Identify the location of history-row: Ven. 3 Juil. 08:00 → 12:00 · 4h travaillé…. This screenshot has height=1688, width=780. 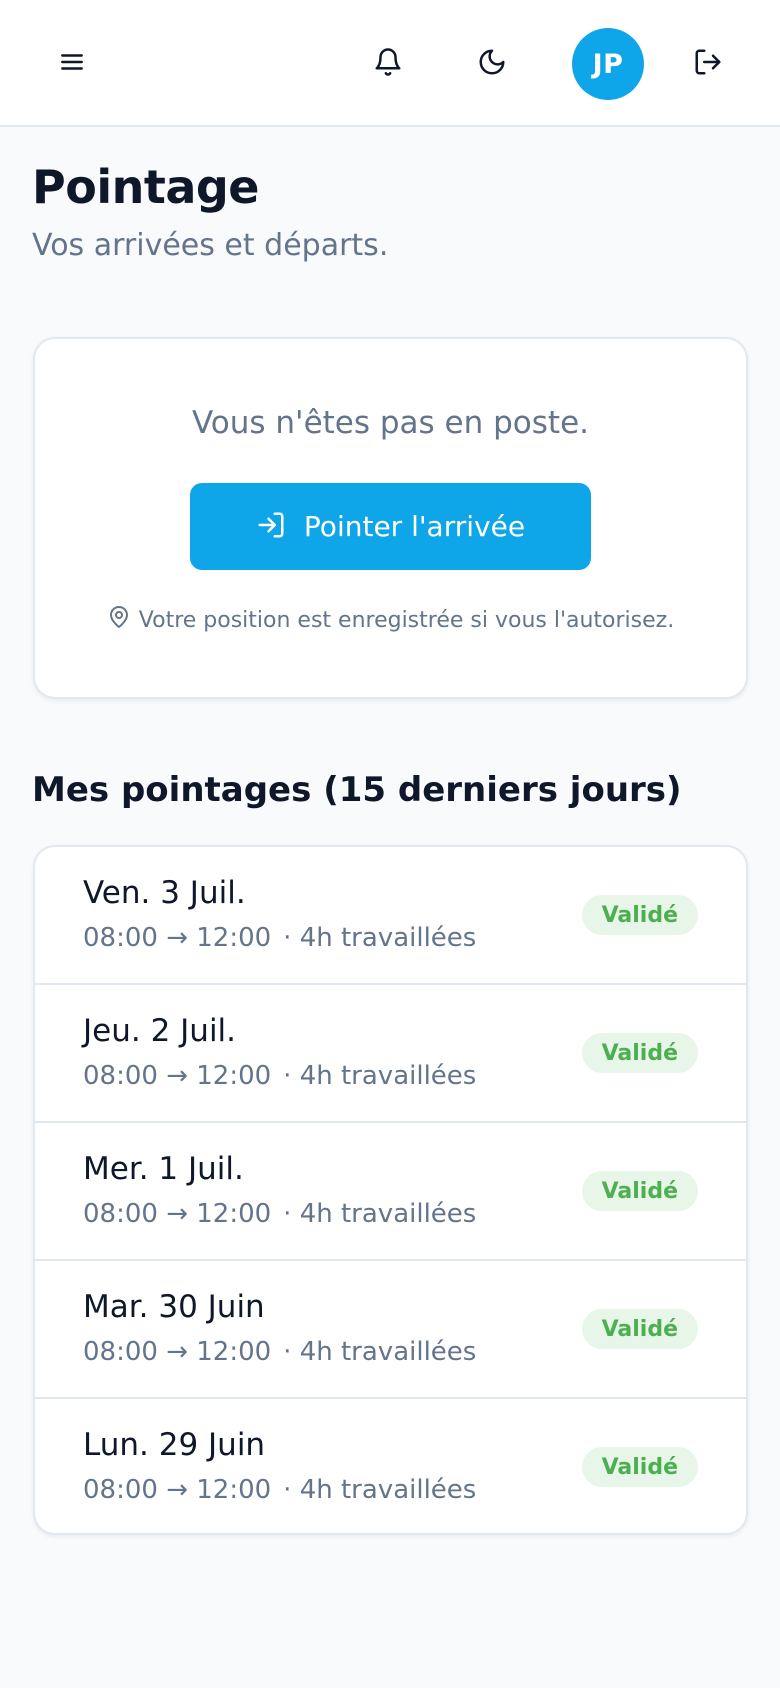
(390, 916).